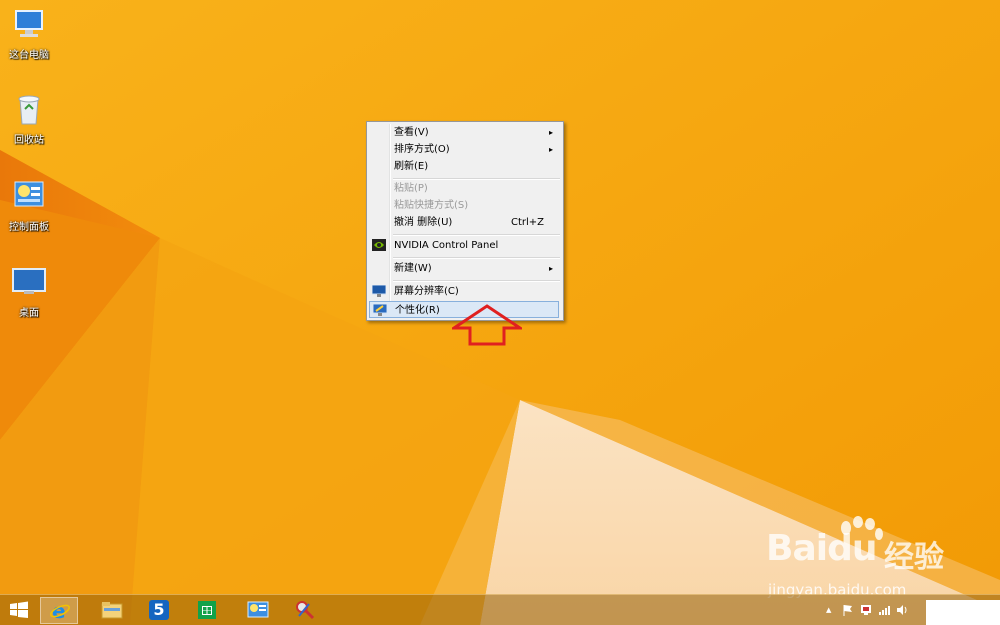  What do you see at coordinates (464, 132) in the screenshot?
I see `menu-item-view: 查看(V) ▸` at bounding box center [464, 132].